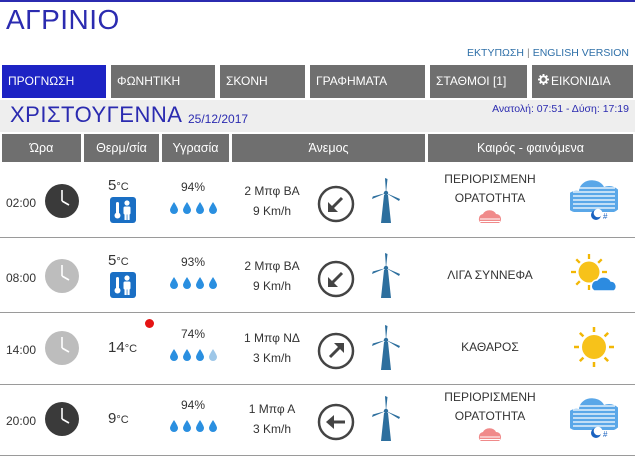 The width and height of the screenshot is (635, 460). Describe the element at coordinates (41, 148) in the screenshot. I see `col-hour: Ώρα` at that location.